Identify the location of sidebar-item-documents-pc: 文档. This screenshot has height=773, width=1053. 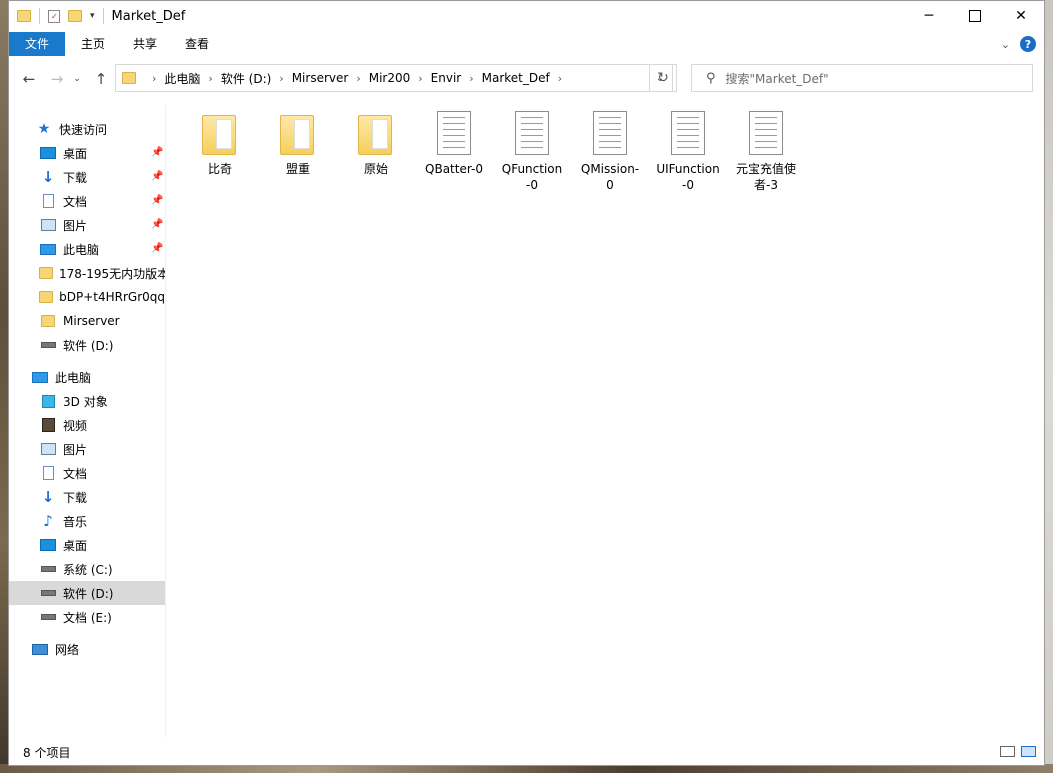
(102, 473).